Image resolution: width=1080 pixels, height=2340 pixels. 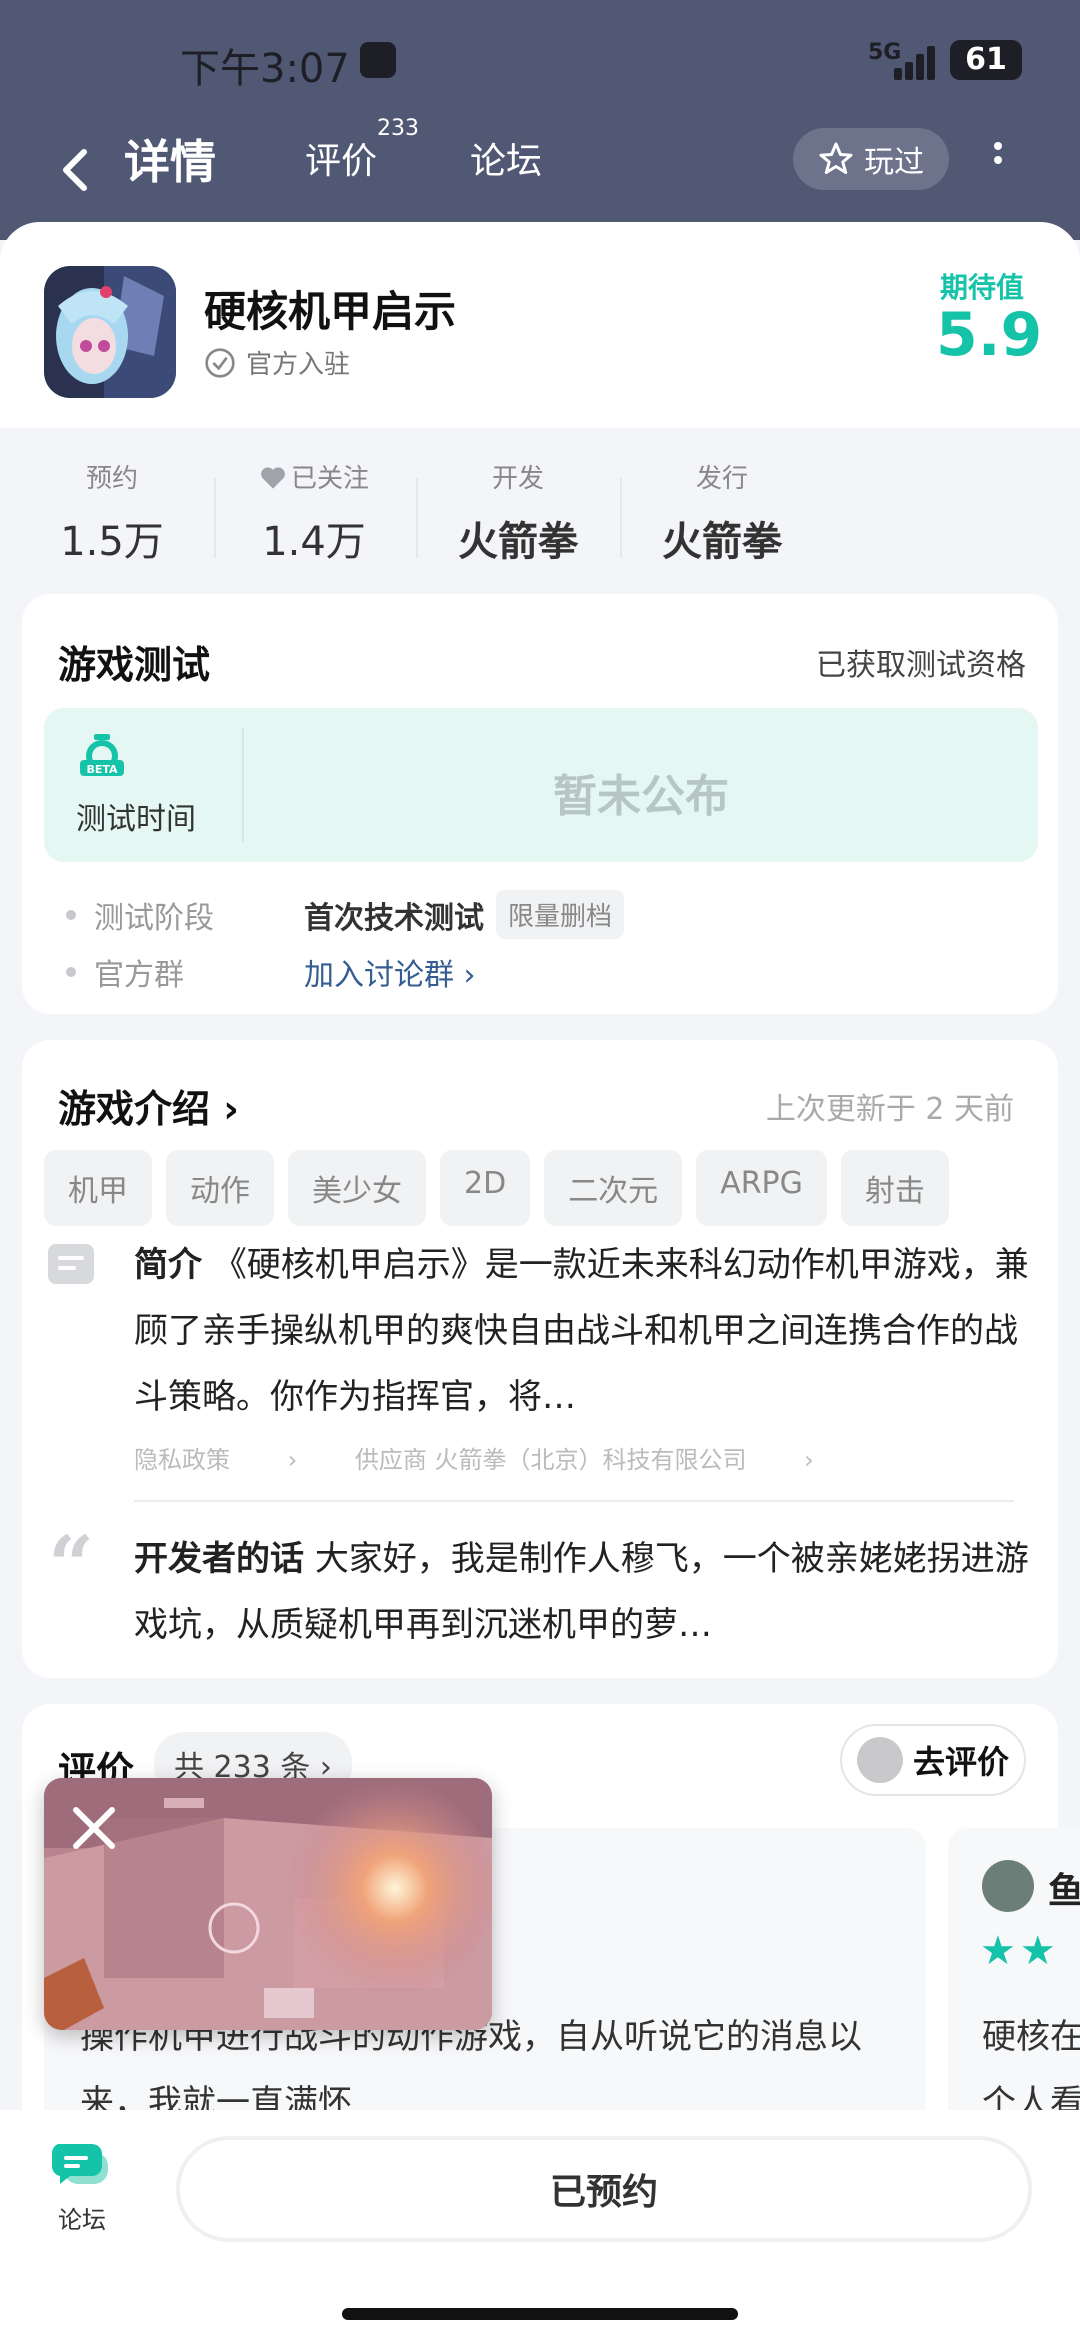 I want to click on battery-icon: 61, so click(x=986, y=60).